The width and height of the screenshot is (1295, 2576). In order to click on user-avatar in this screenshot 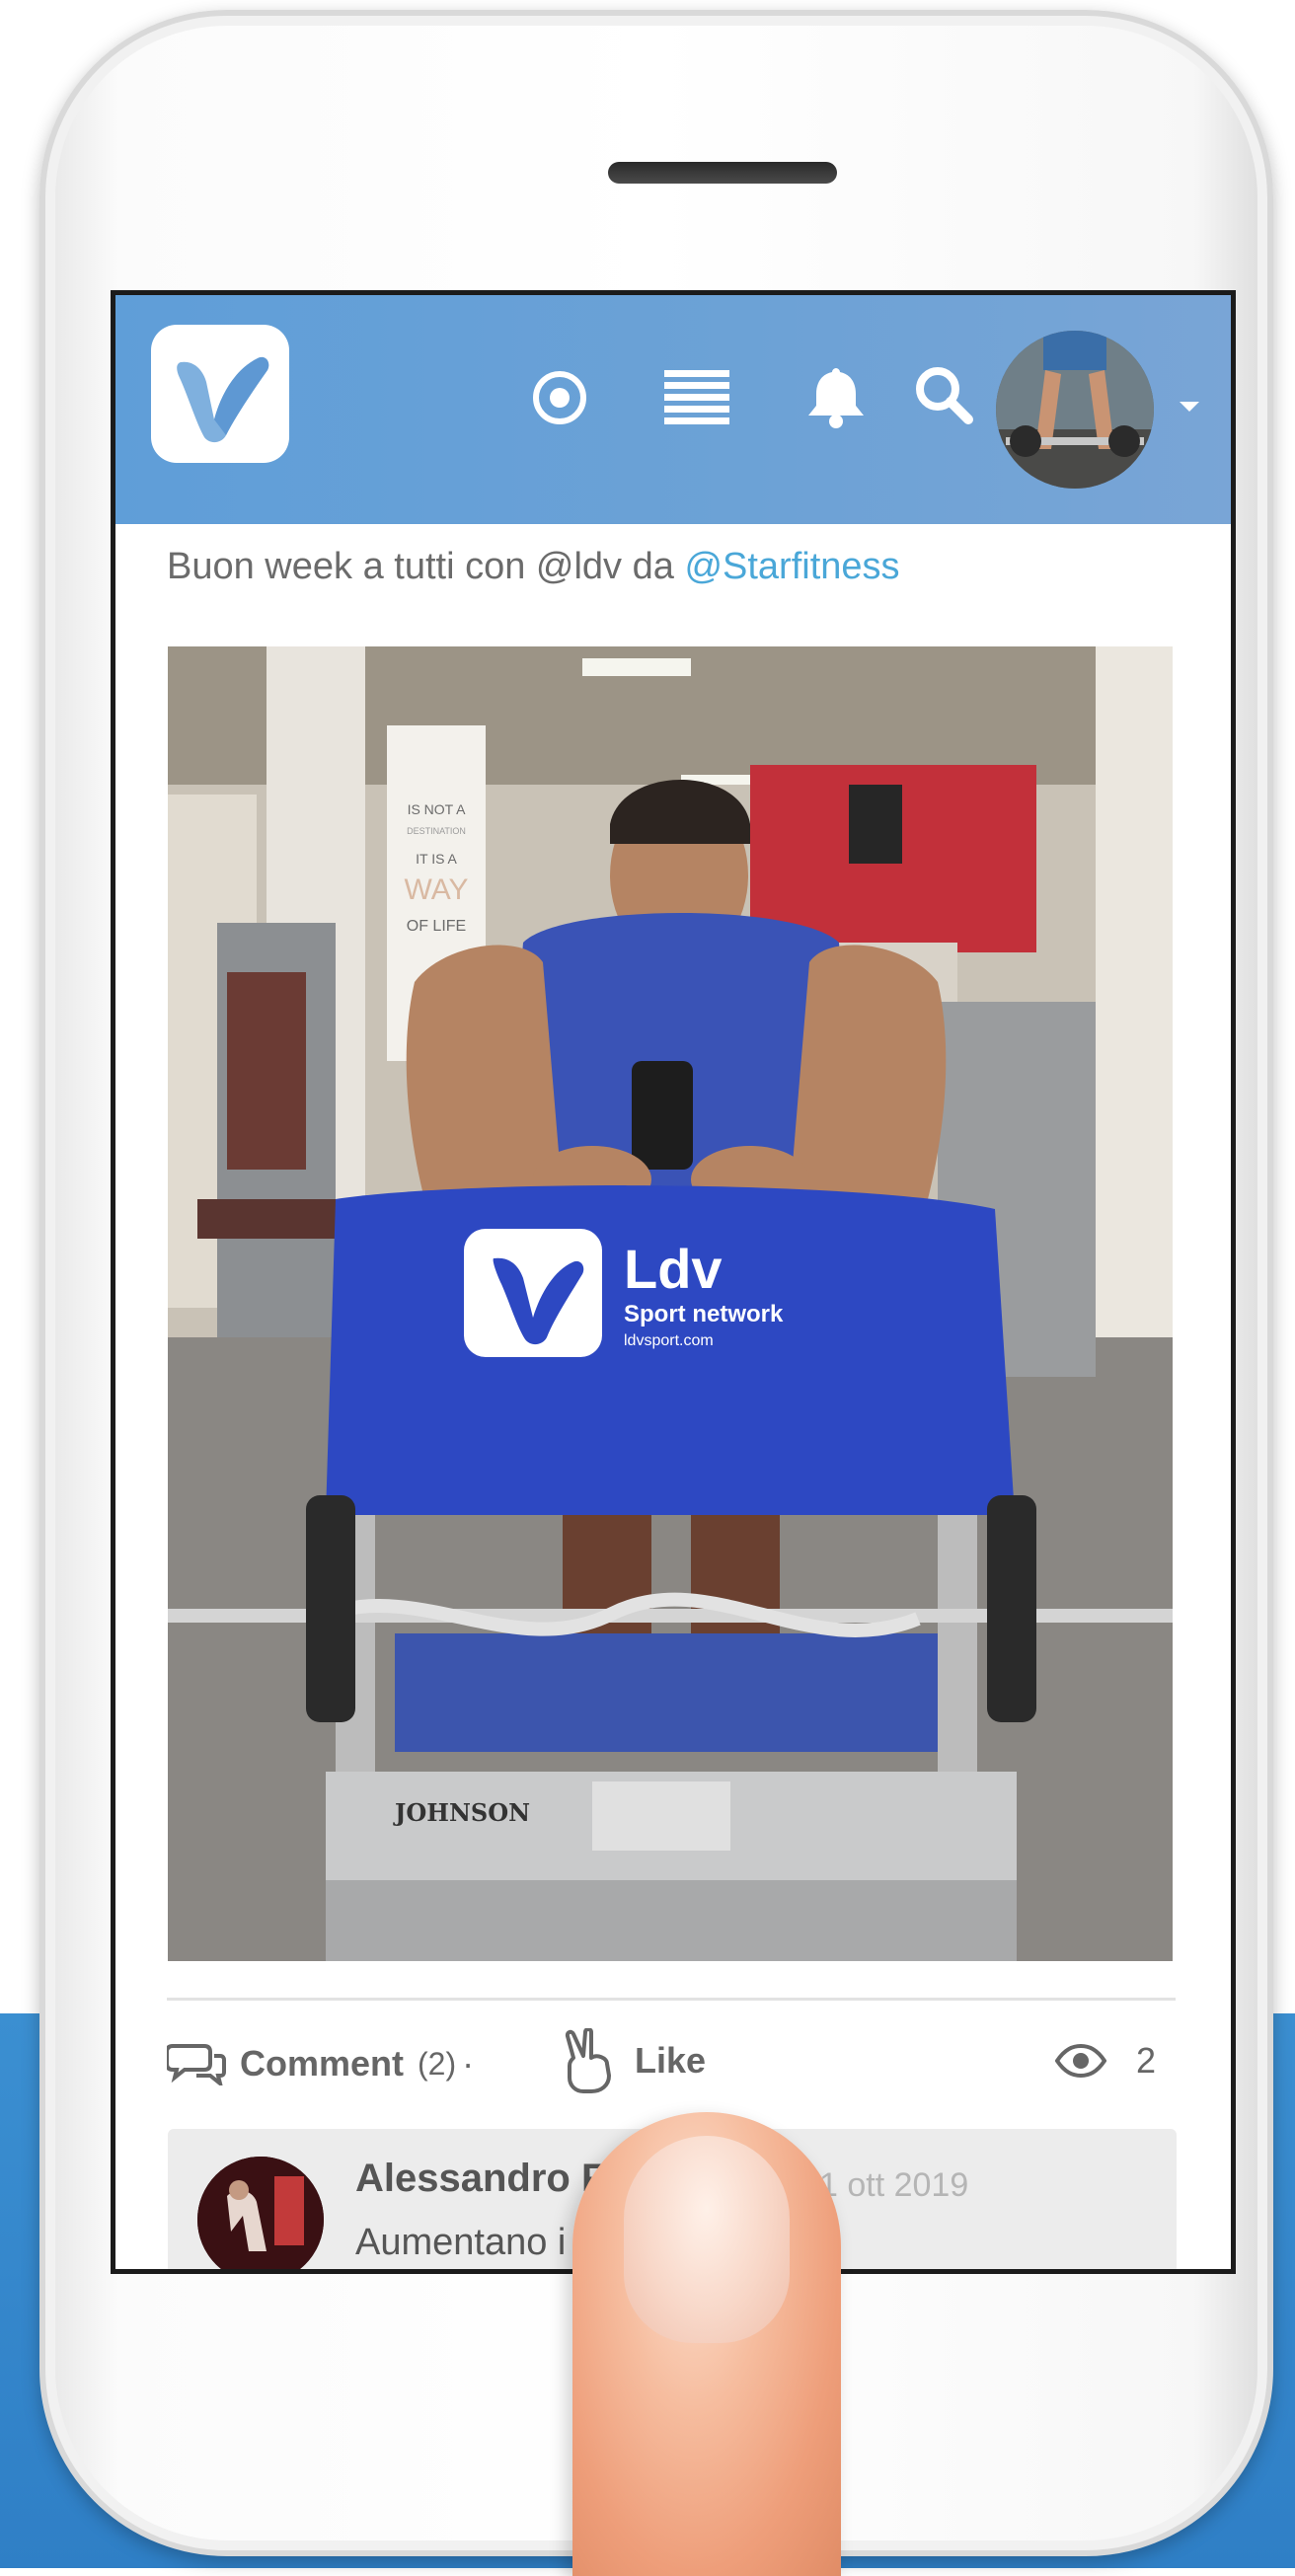, I will do `click(1075, 410)`.